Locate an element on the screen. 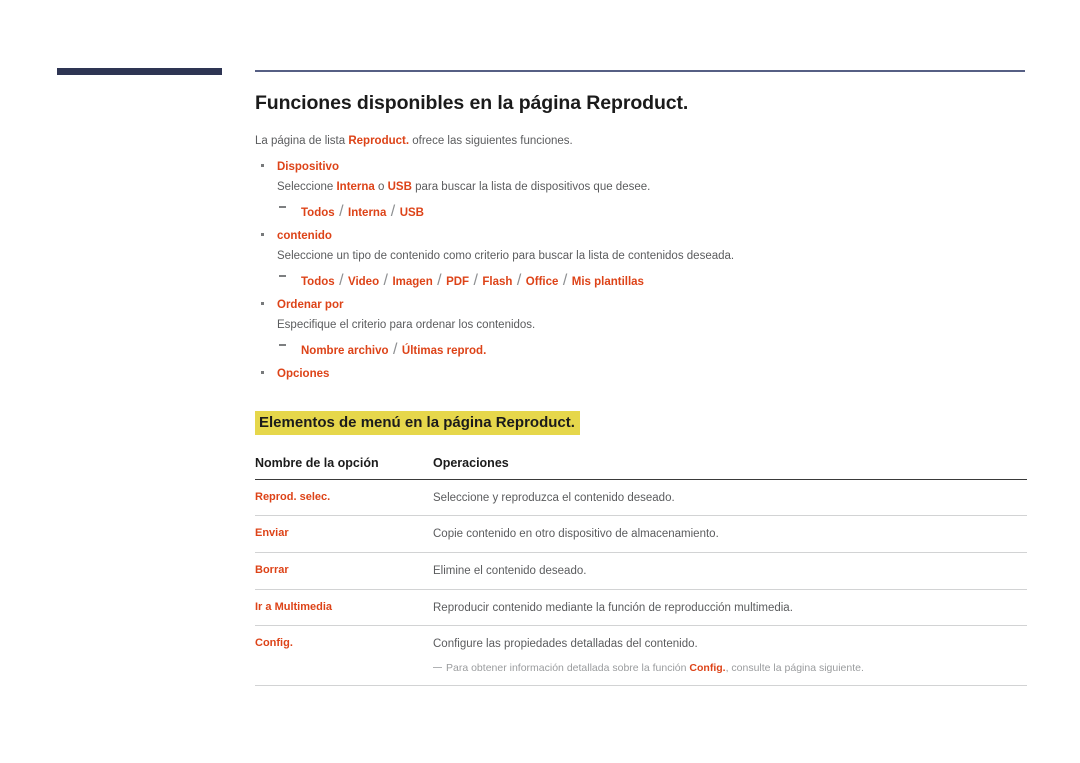 The width and height of the screenshot is (1080, 763). table-header-operations: Operaciones is located at coordinates (730, 467).